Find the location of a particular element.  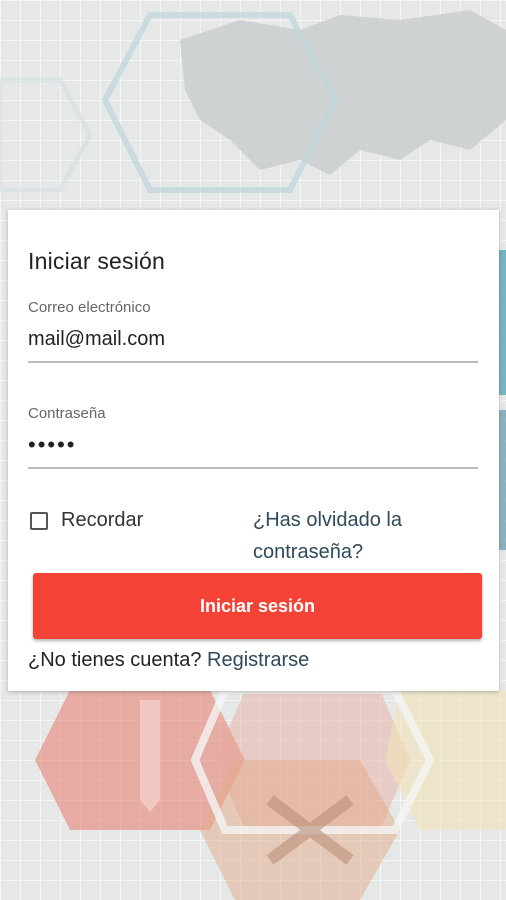

signup-row: ¿No tienes cuenta? Registrarse is located at coordinates (168, 660).